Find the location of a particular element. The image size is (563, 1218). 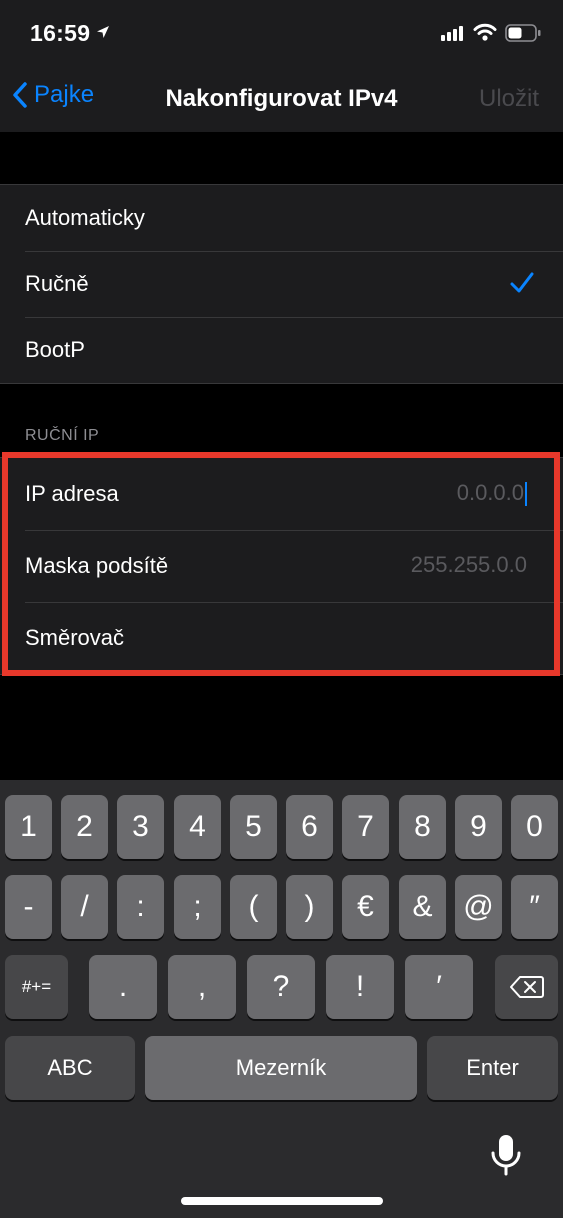

home-indicator is located at coordinates (282, 1201).